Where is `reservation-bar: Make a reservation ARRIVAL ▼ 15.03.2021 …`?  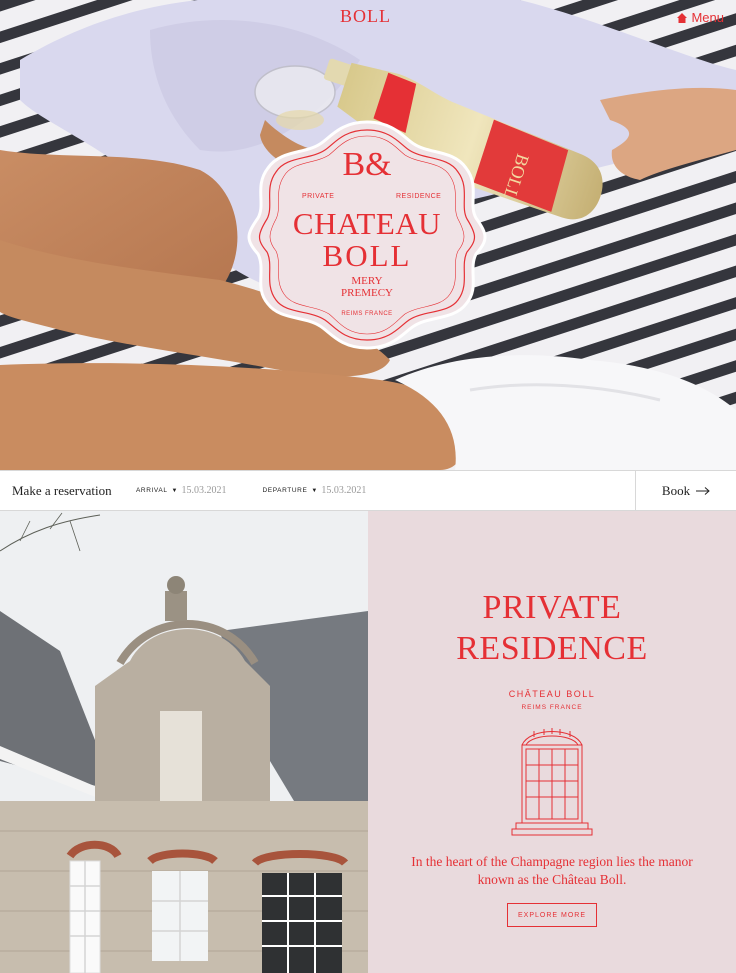 reservation-bar: Make a reservation ARRIVAL ▼ 15.03.2021 … is located at coordinates (368, 490).